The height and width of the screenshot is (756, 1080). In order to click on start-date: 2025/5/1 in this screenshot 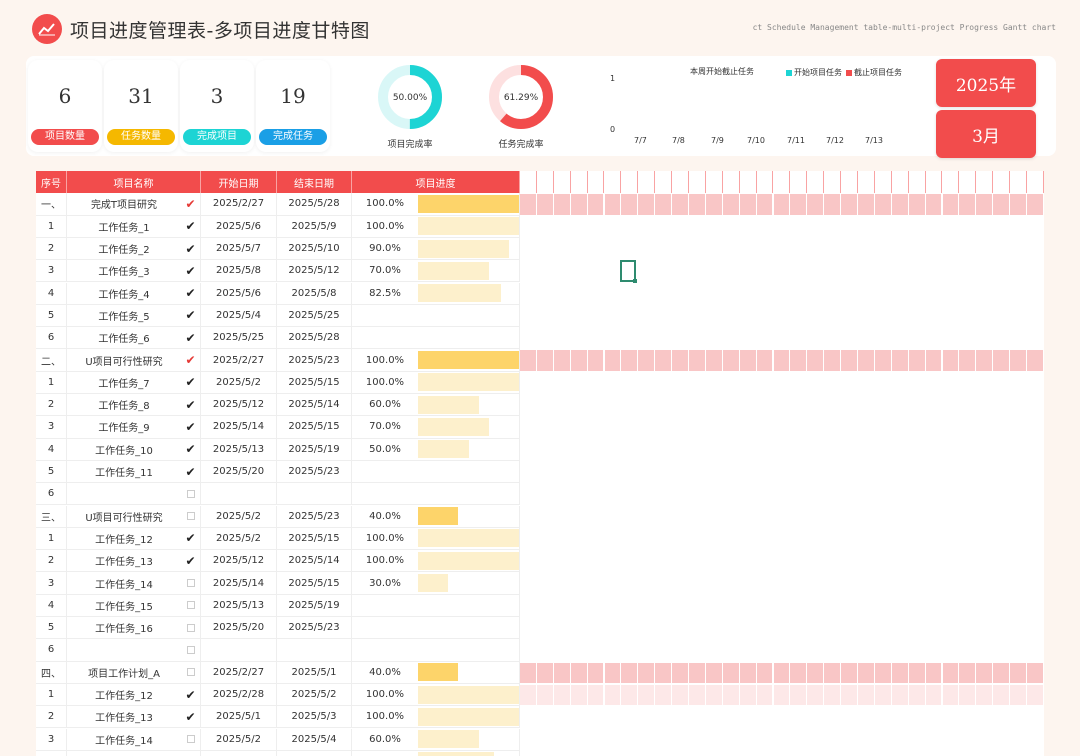, I will do `click(239, 717)`.